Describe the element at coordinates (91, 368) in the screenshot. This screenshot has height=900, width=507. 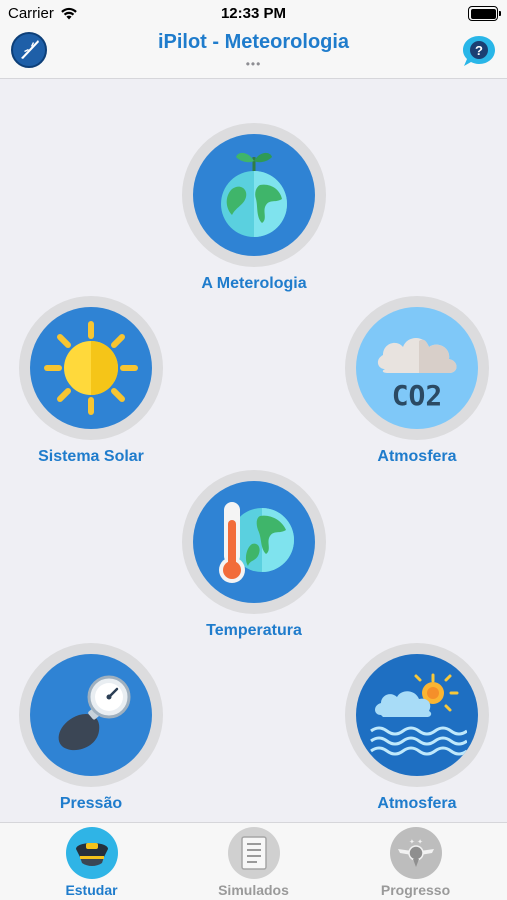
I see `sun-icon` at that location.